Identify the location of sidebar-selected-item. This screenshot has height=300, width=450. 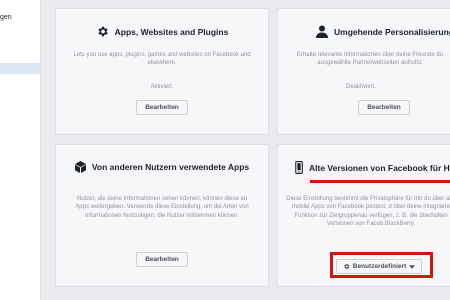
(20, 68).